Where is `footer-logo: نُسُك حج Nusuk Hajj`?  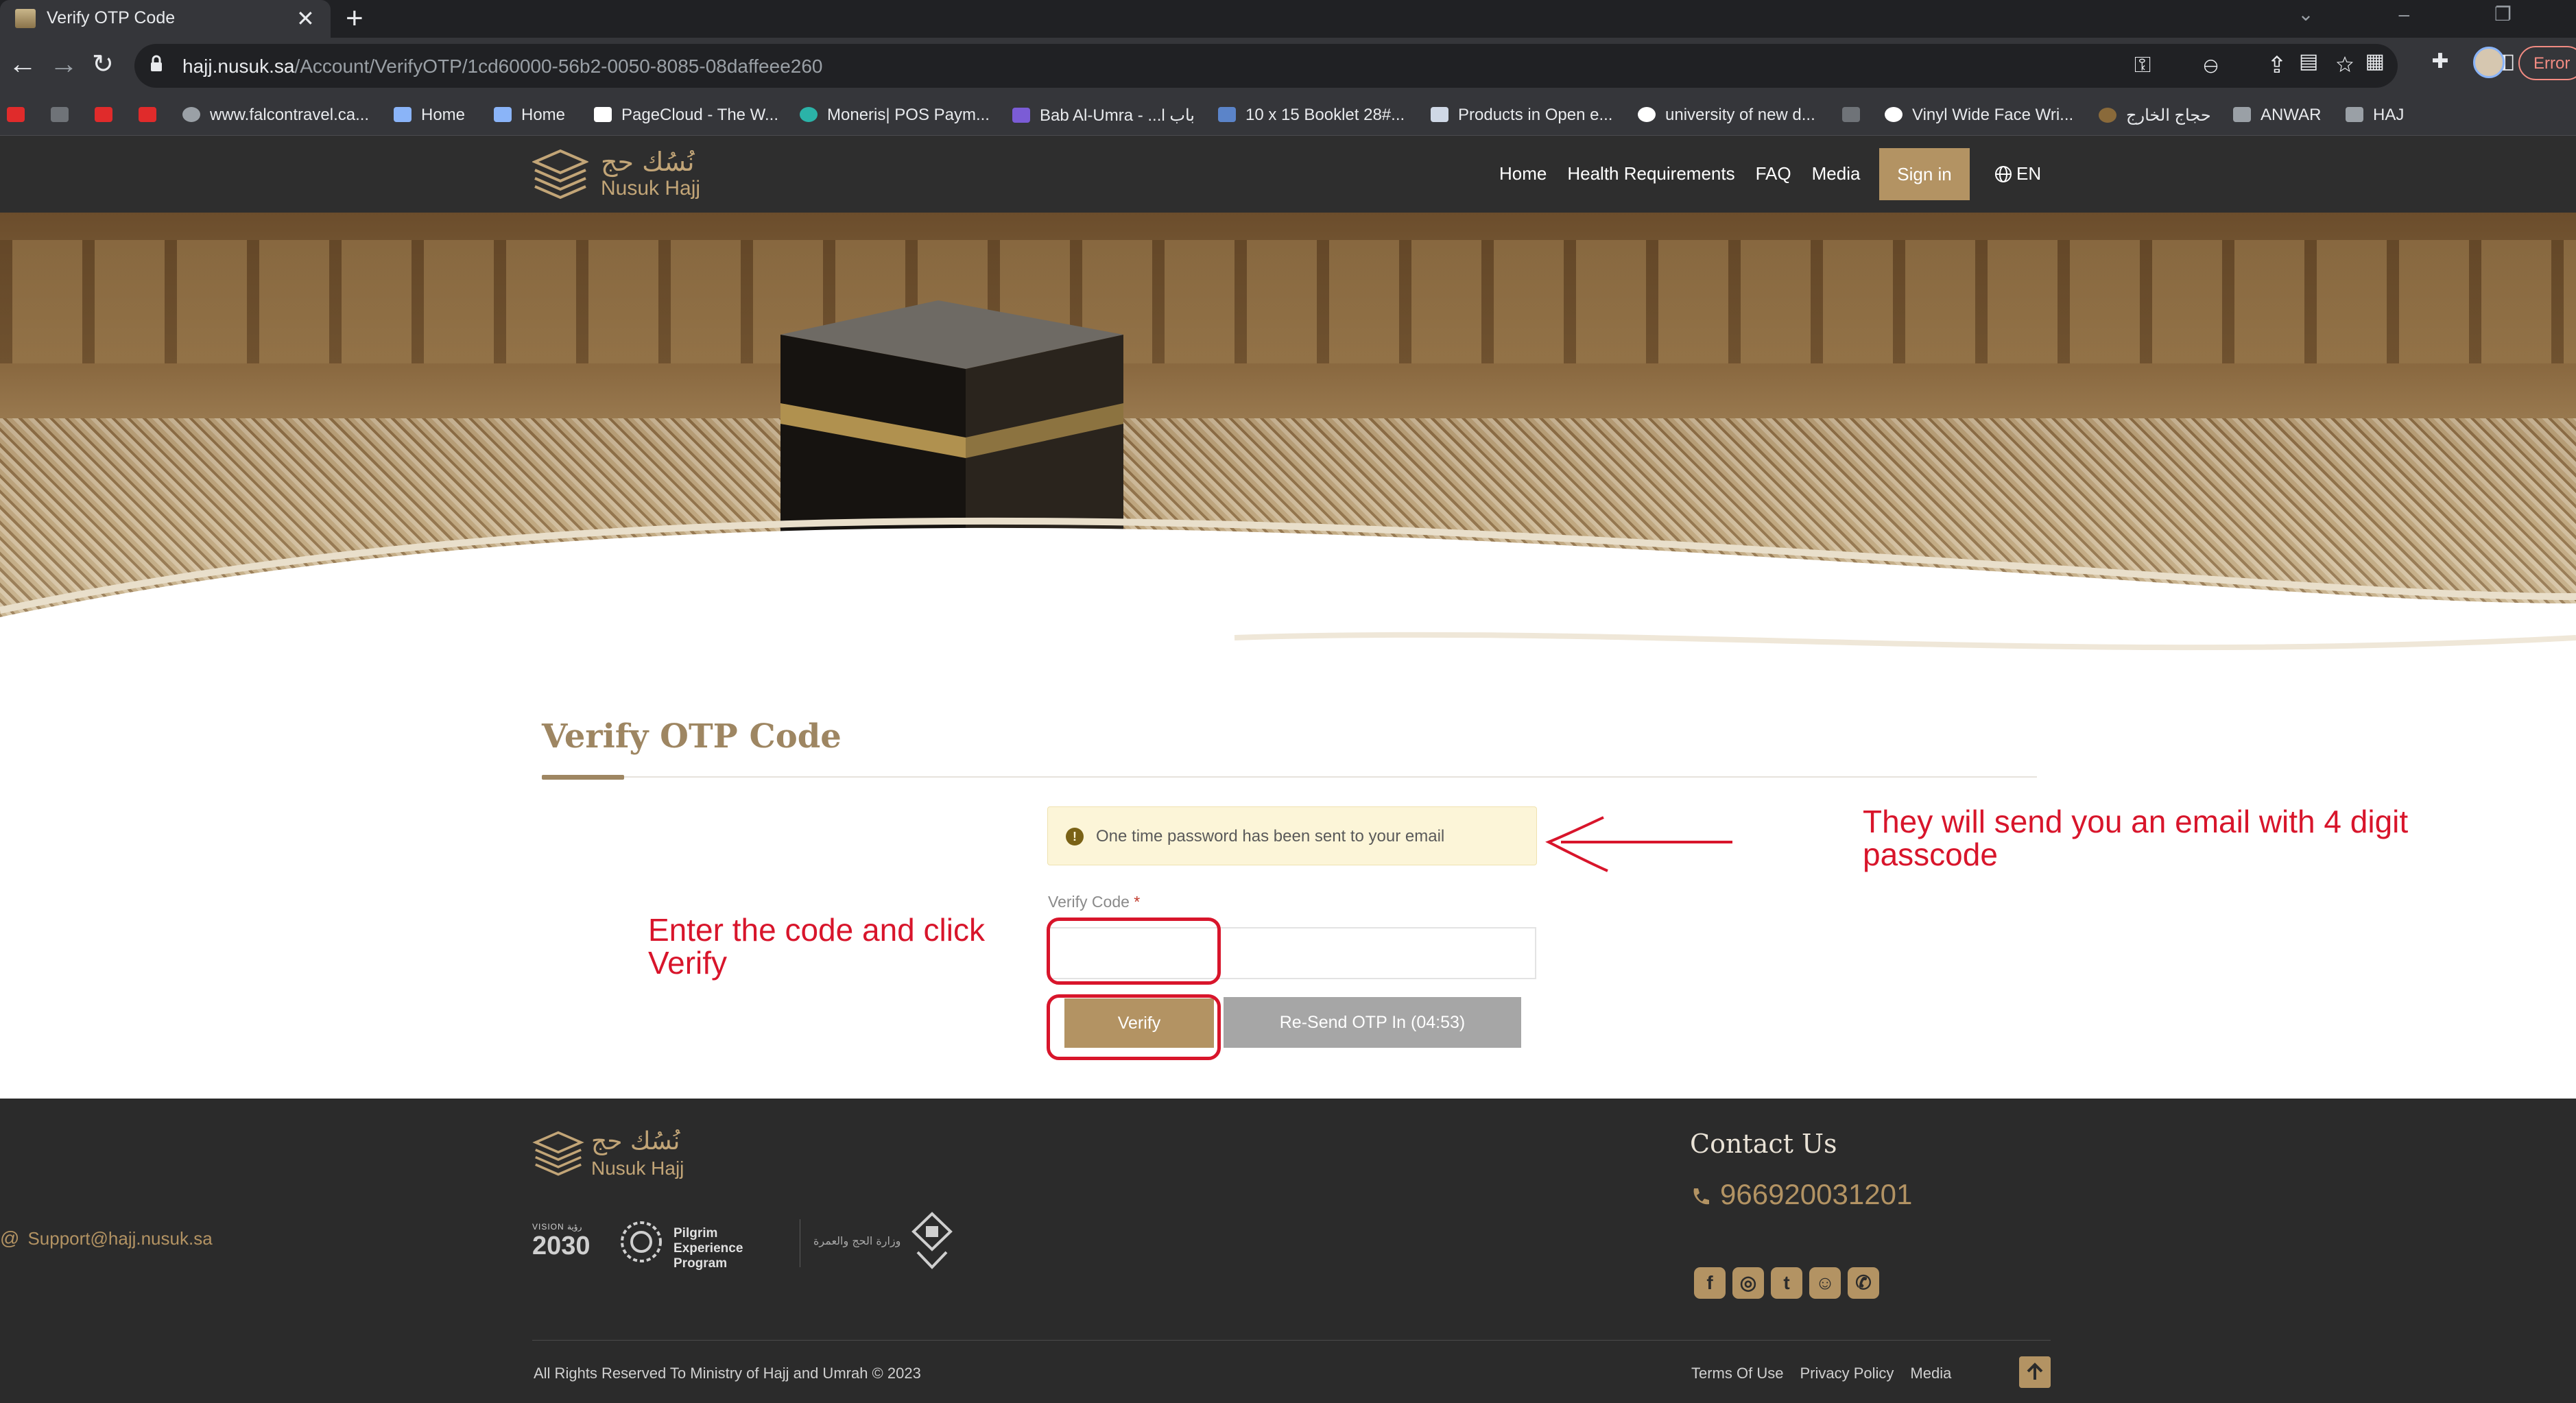
footer-logo: نُسُك حج Nusuk Hajj is located at coordinates (635, 1154).